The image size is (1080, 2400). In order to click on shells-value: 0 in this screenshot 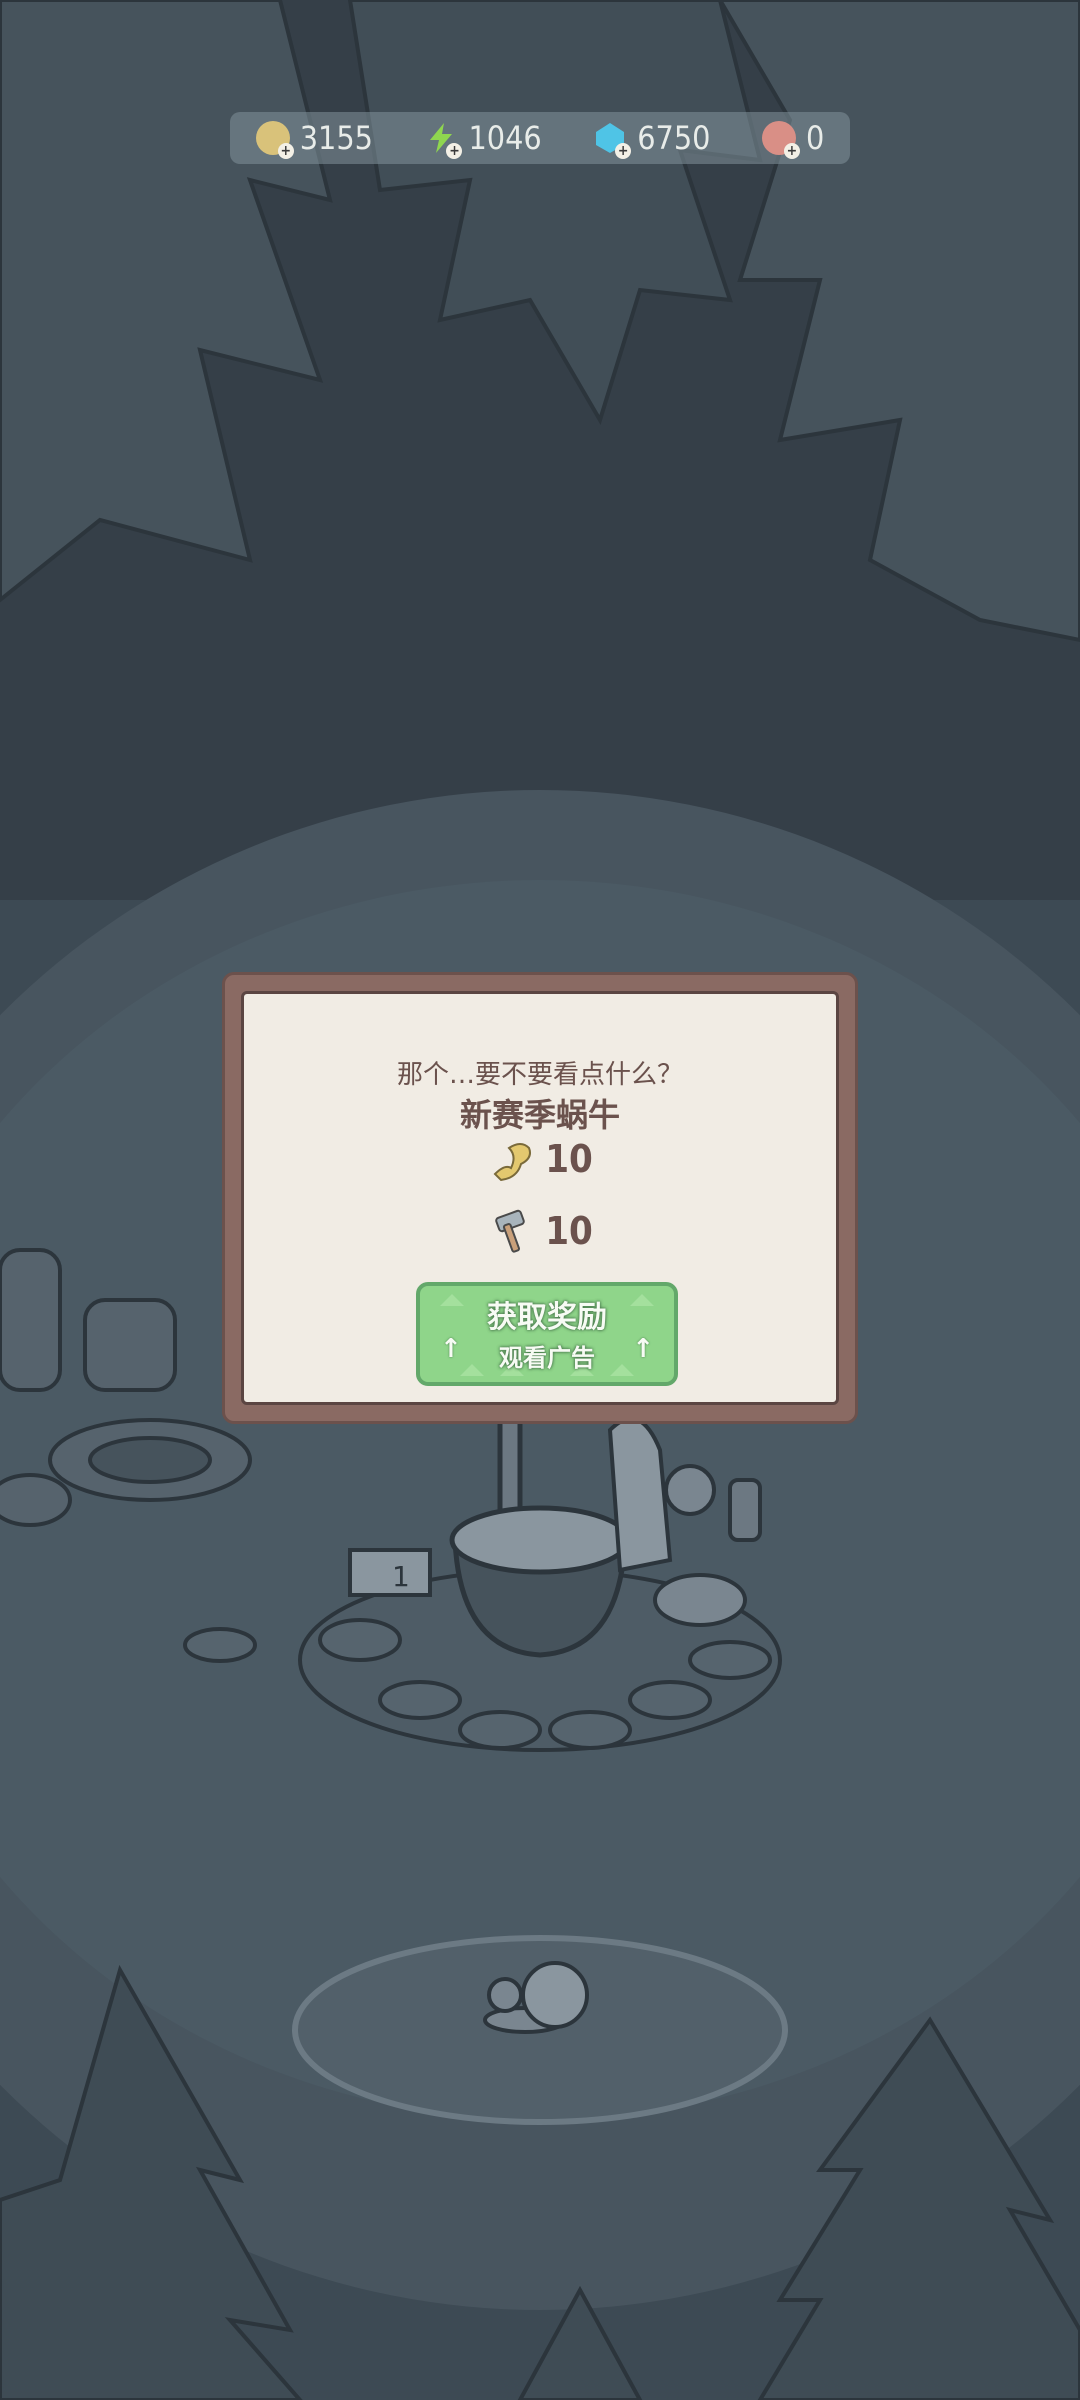, I will do `click(815, 138)`.